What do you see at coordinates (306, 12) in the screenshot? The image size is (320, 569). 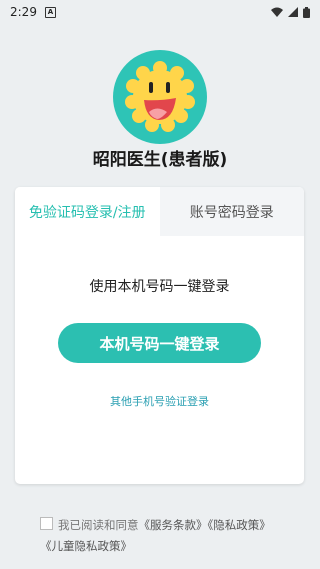 I see `battery-icon` at bounding box center [306, 12].